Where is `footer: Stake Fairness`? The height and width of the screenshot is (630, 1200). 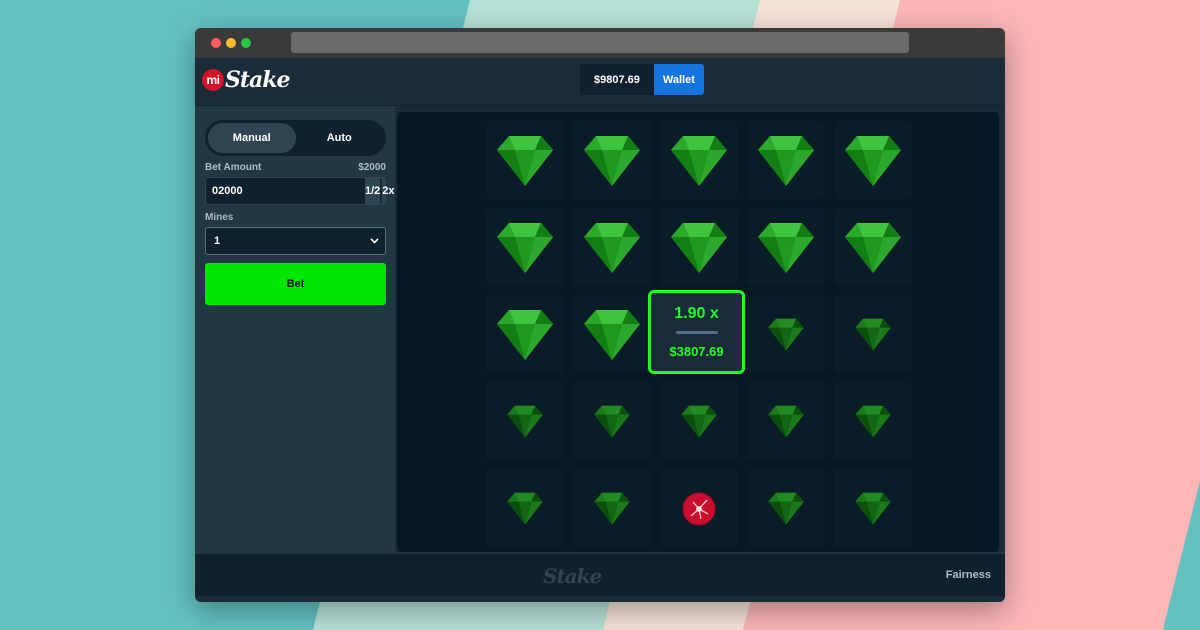
footer: Stake Fairness is located at coordinates (600, 574).